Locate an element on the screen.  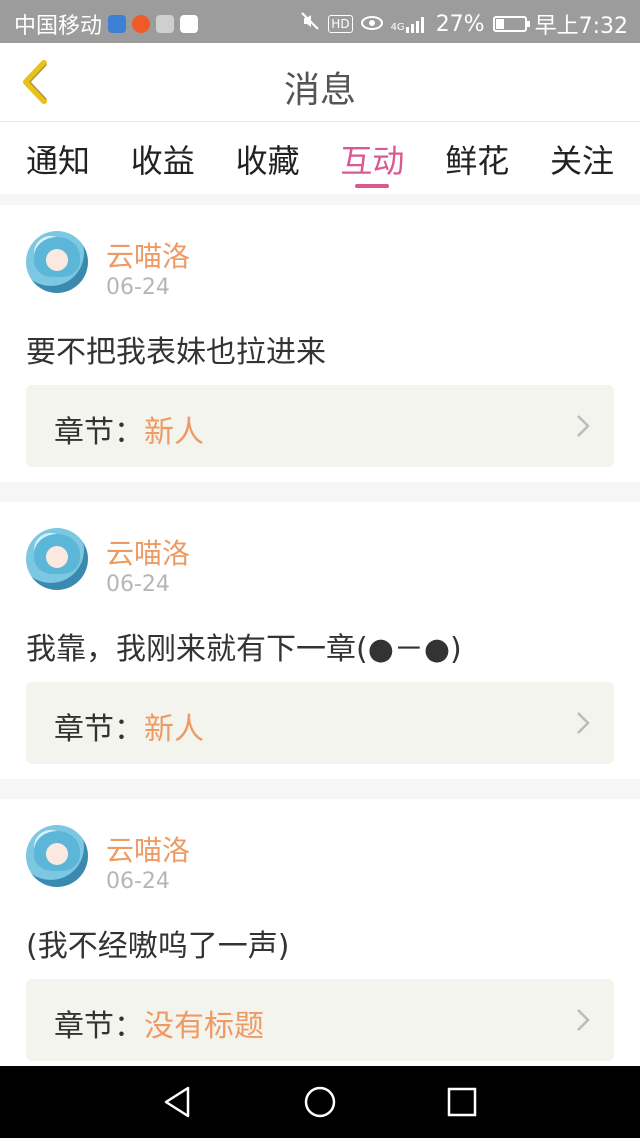
tab-bar: 通知 收益 收藏 互动 鲜花 关注 is located at coordinates (320, 158).